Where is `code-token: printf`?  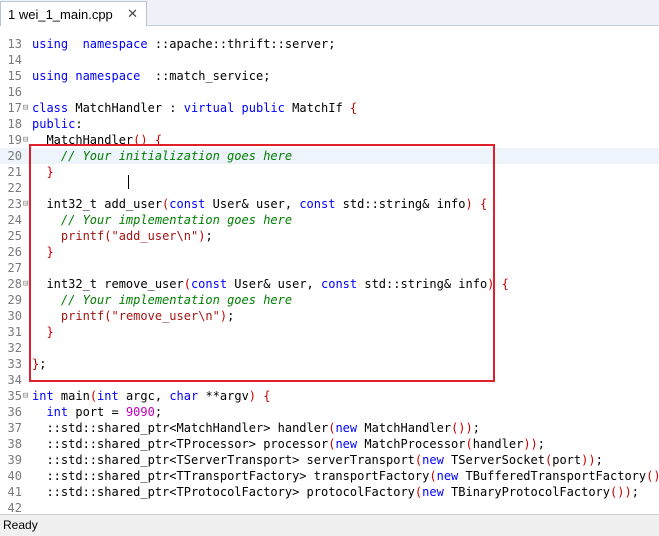 code-token: printf is located at coordinates (82, 236).